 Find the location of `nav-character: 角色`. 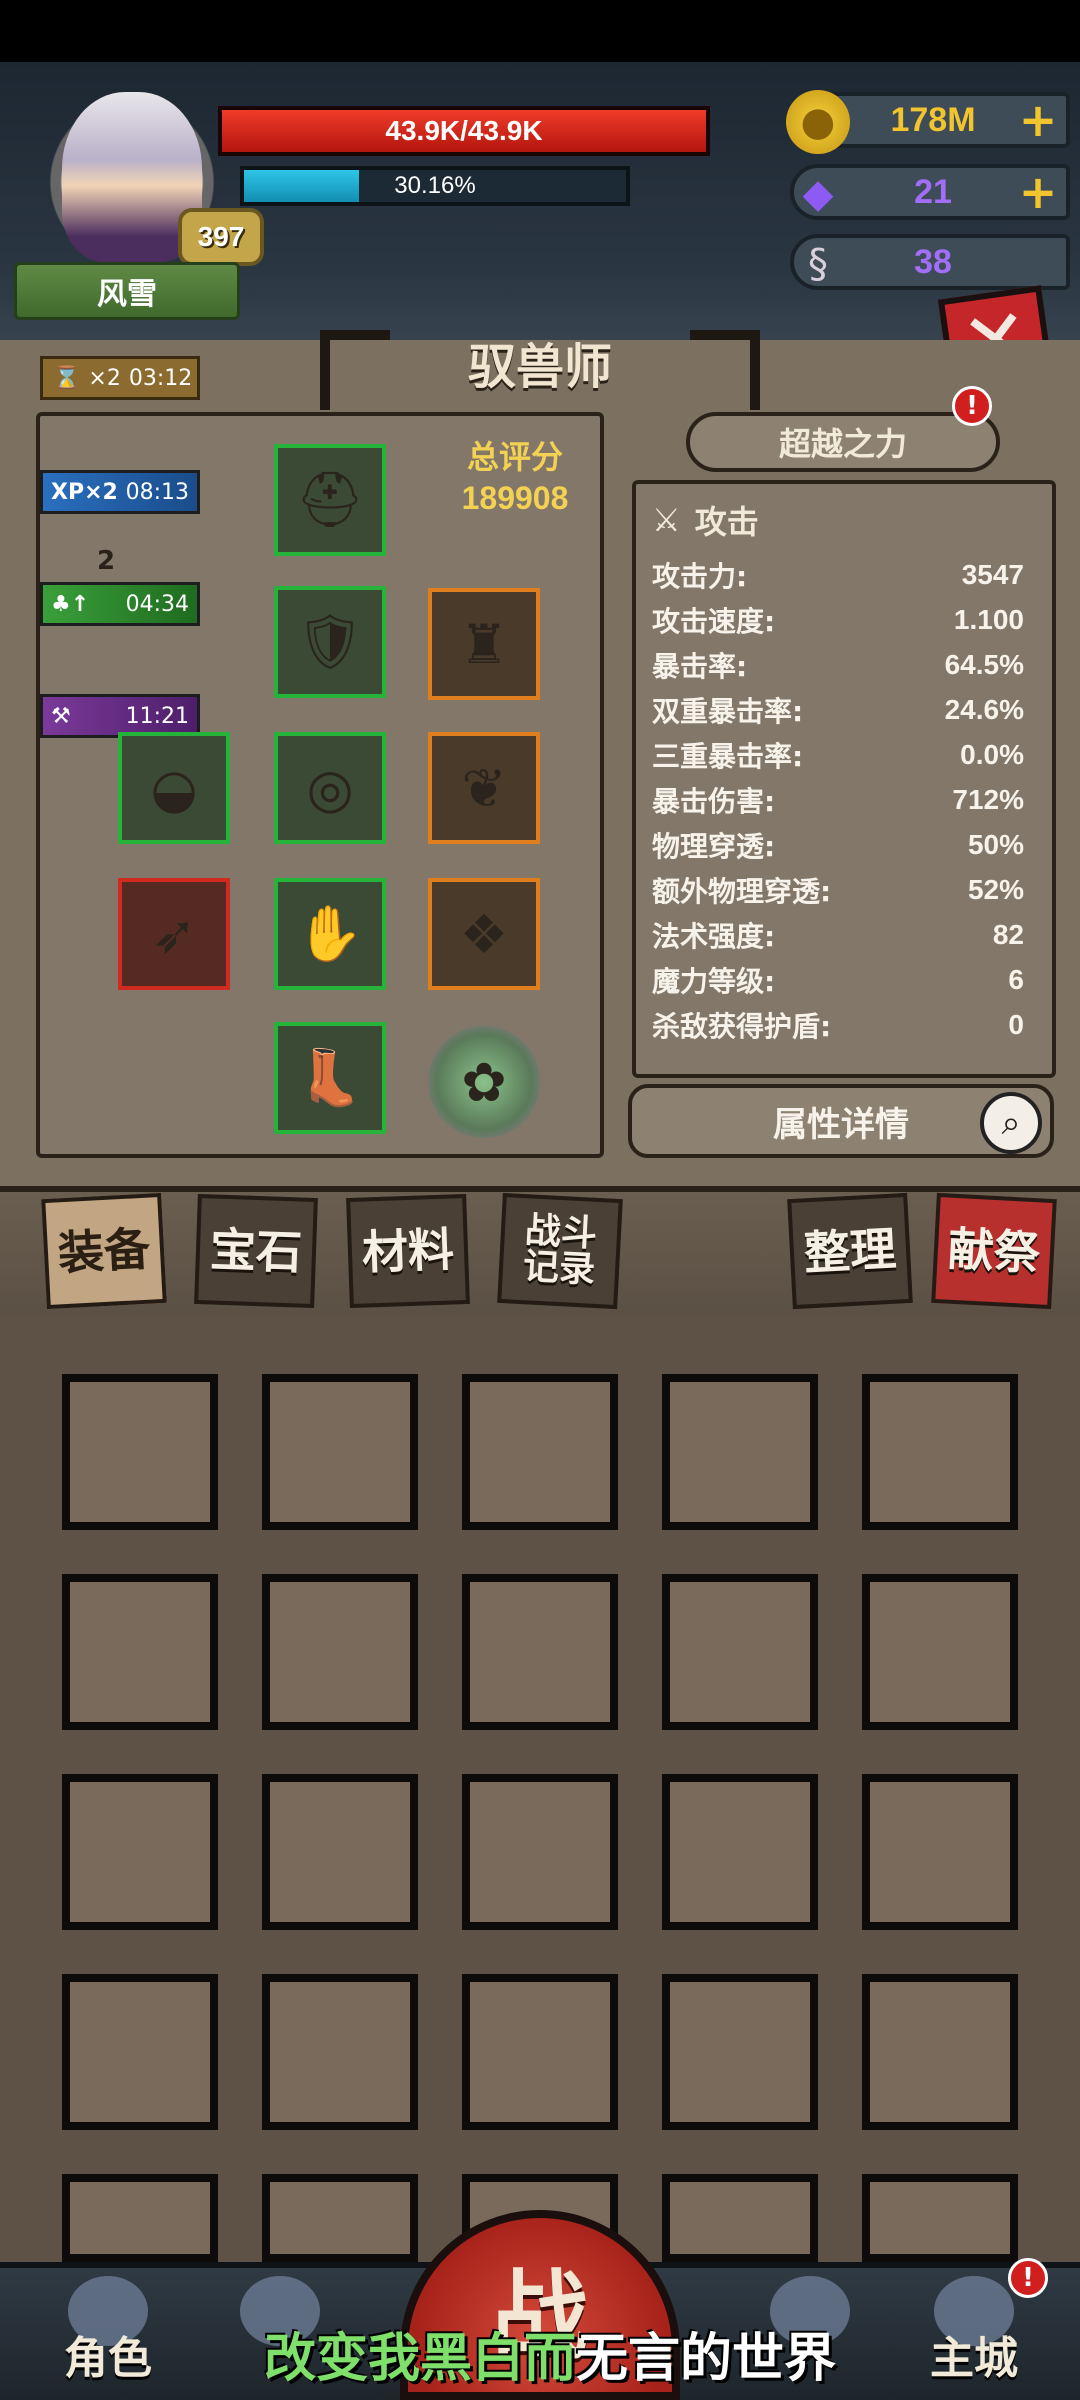

nav-character: 角色 is located at coordinates (108, 2332).